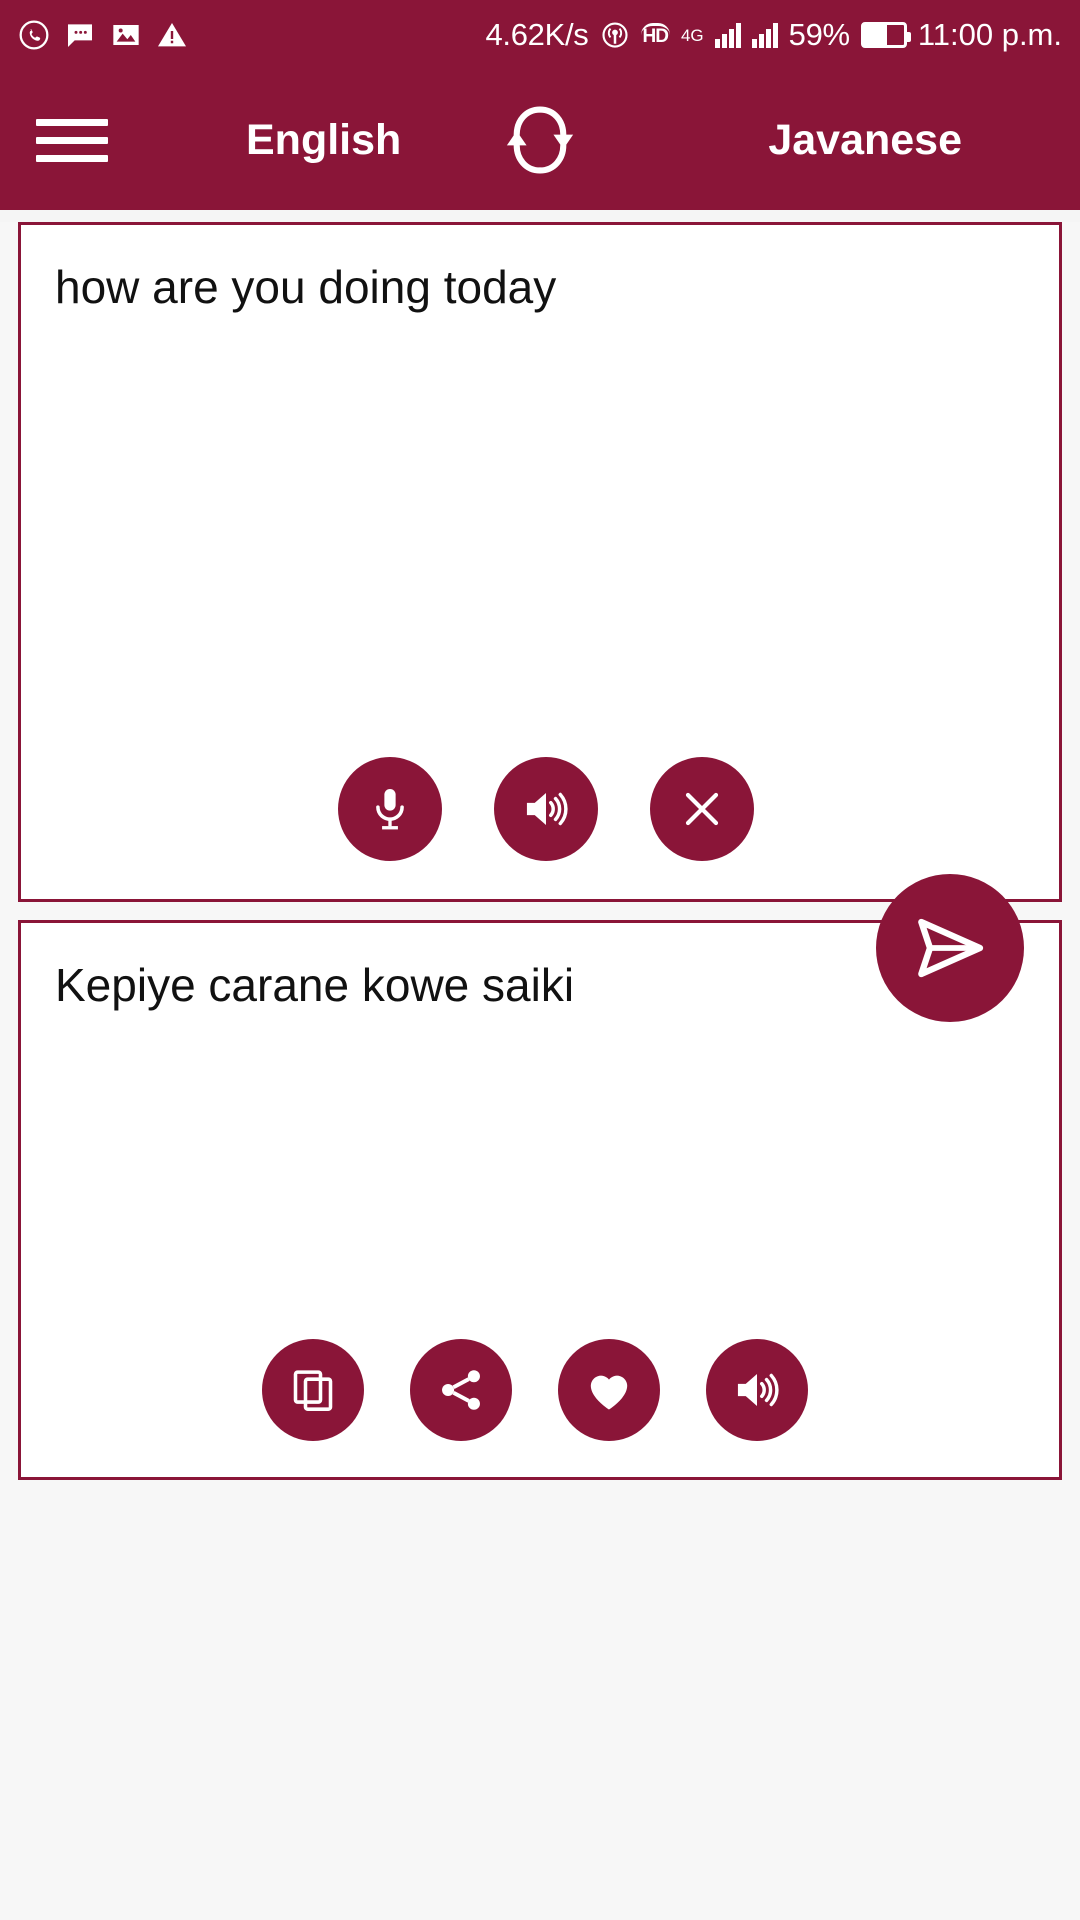  I want to click on status-bar: 4.62K/s HD 4G 59% 11:00 p.m., so click(540, 35).